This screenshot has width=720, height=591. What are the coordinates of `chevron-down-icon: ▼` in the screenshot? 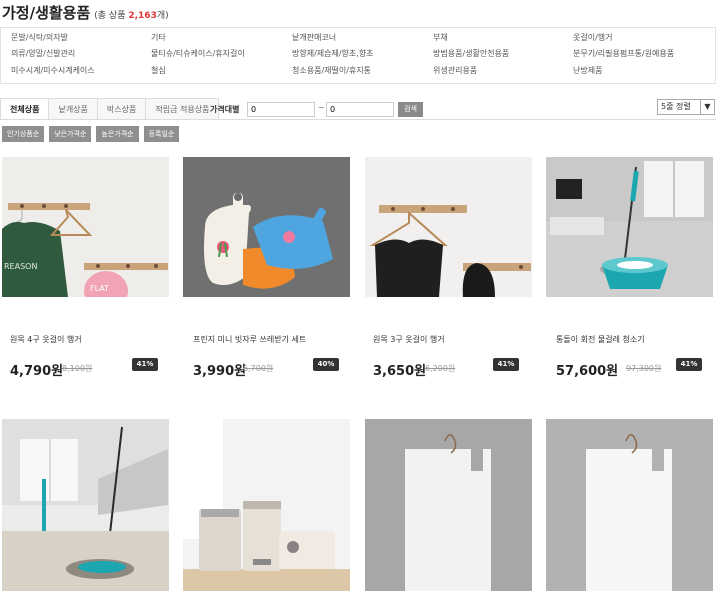 It's located at (707, 107).